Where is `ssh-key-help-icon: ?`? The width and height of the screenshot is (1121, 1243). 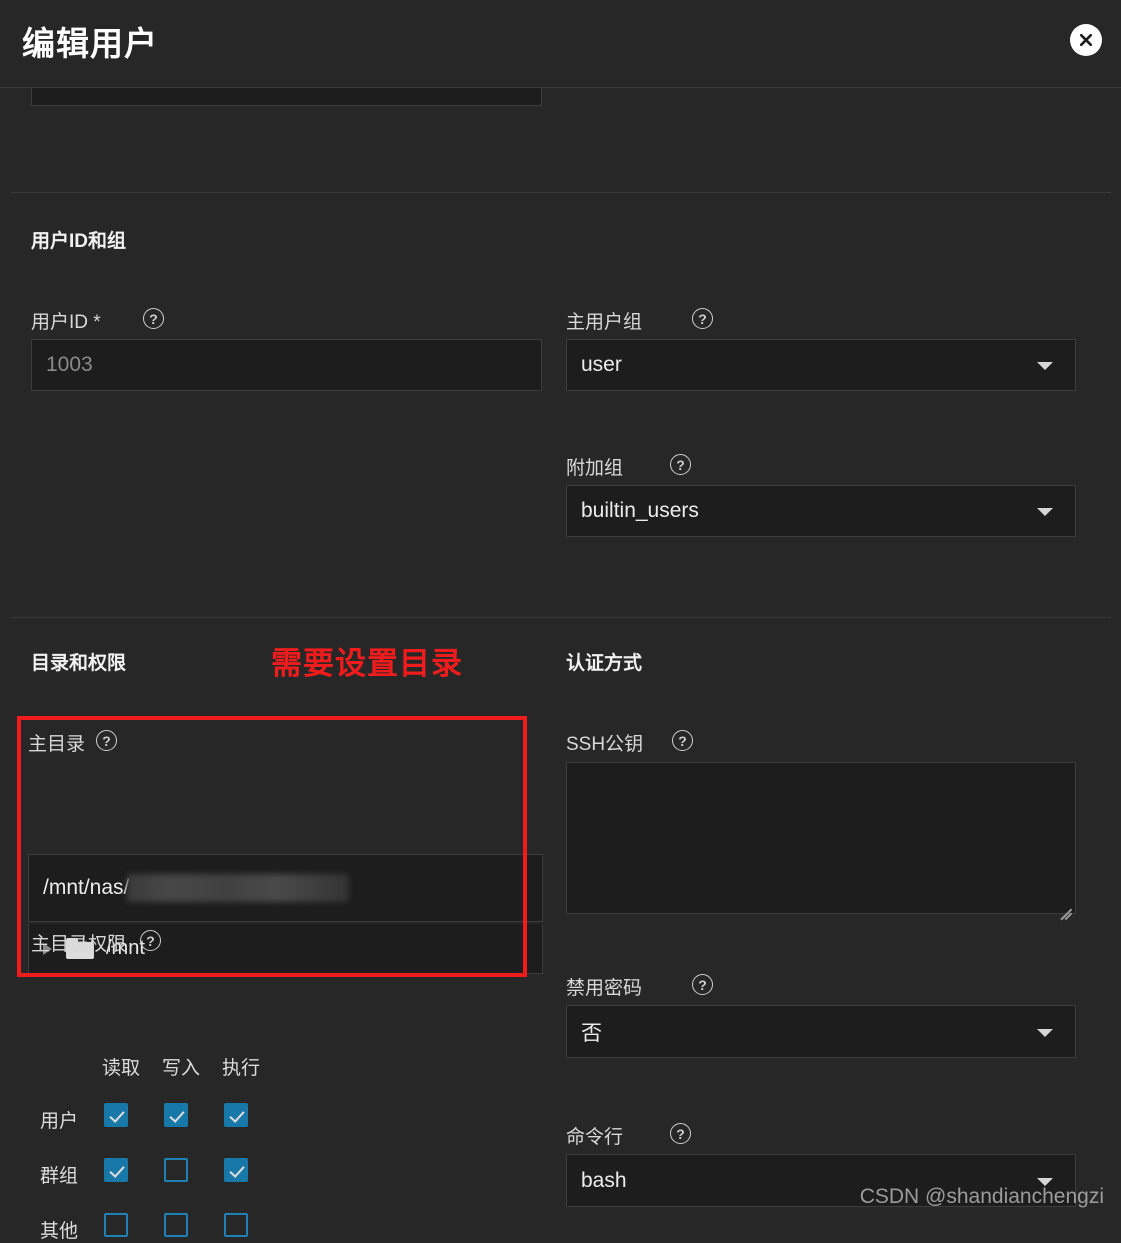 ssh-key-help-icon: ? is located at coordinates (682, 740).